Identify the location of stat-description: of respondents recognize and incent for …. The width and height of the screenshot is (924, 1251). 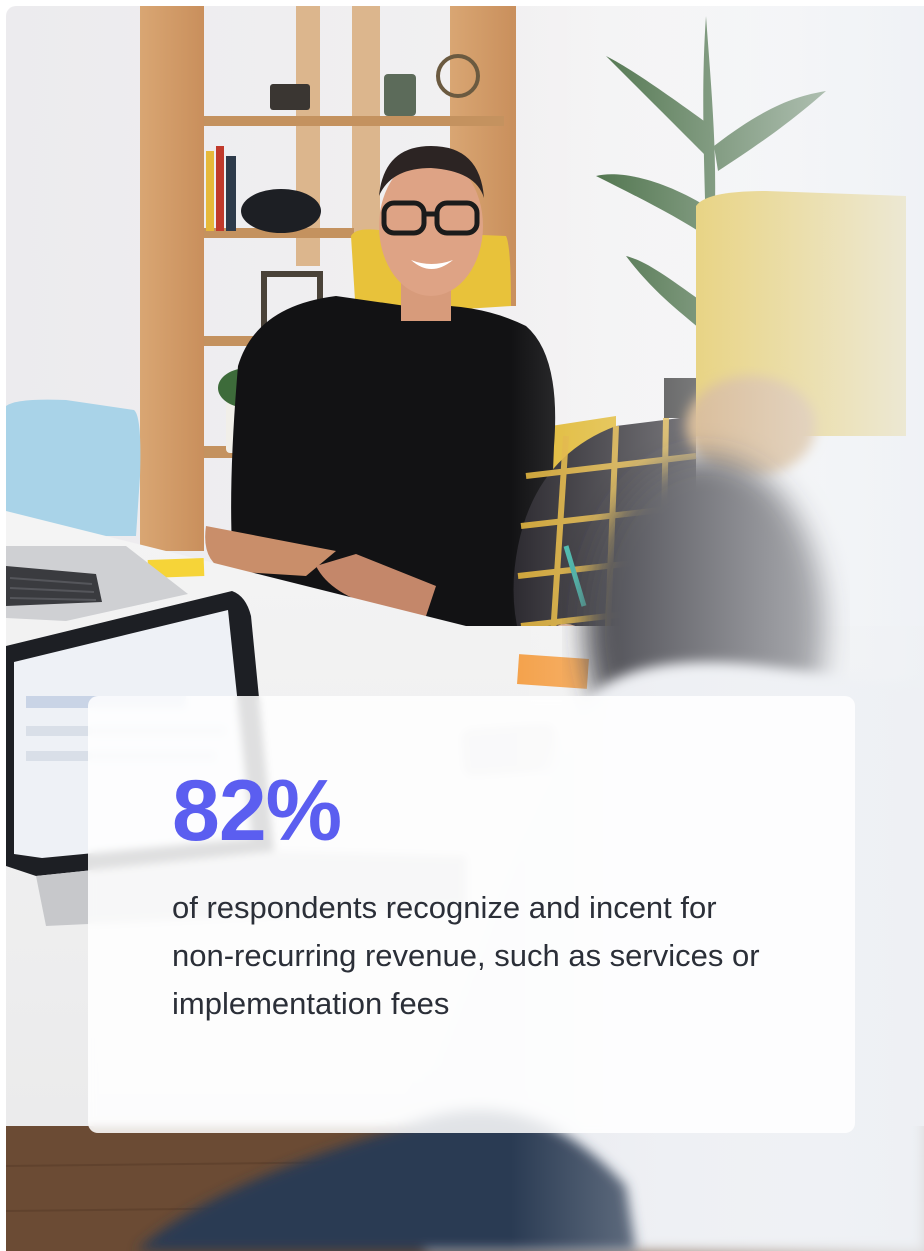
(466, 955).